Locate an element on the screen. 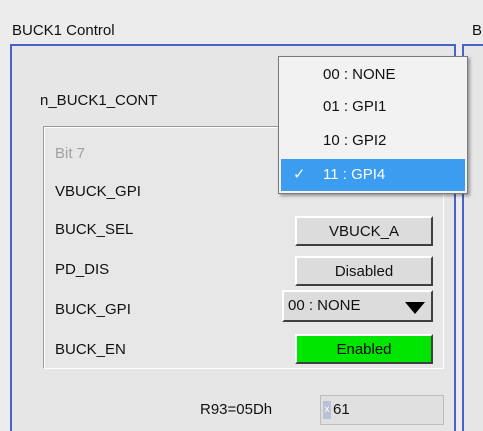 This screenshot has width=483, height=431. next-panel-title: B is located at coordinates (477, 30).